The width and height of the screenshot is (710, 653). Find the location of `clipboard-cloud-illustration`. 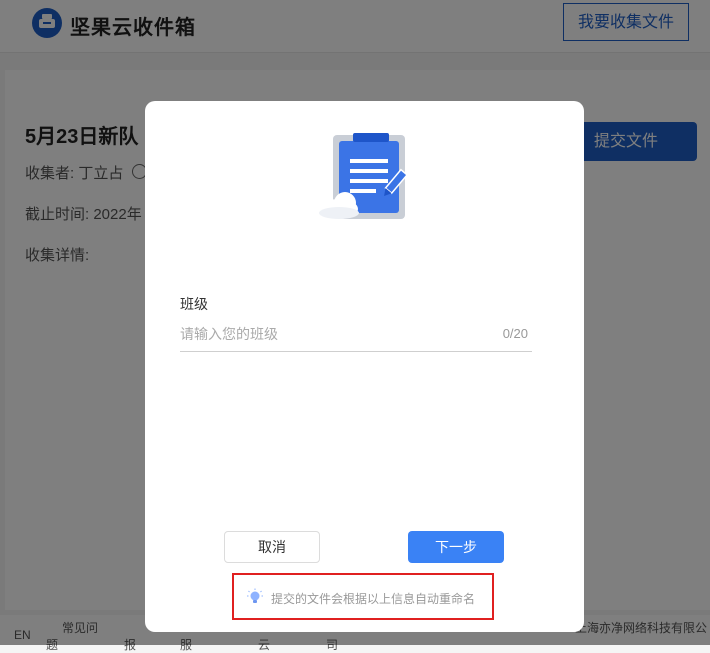

clipboard-cloud-illustration is located at coordinates (364, 176).